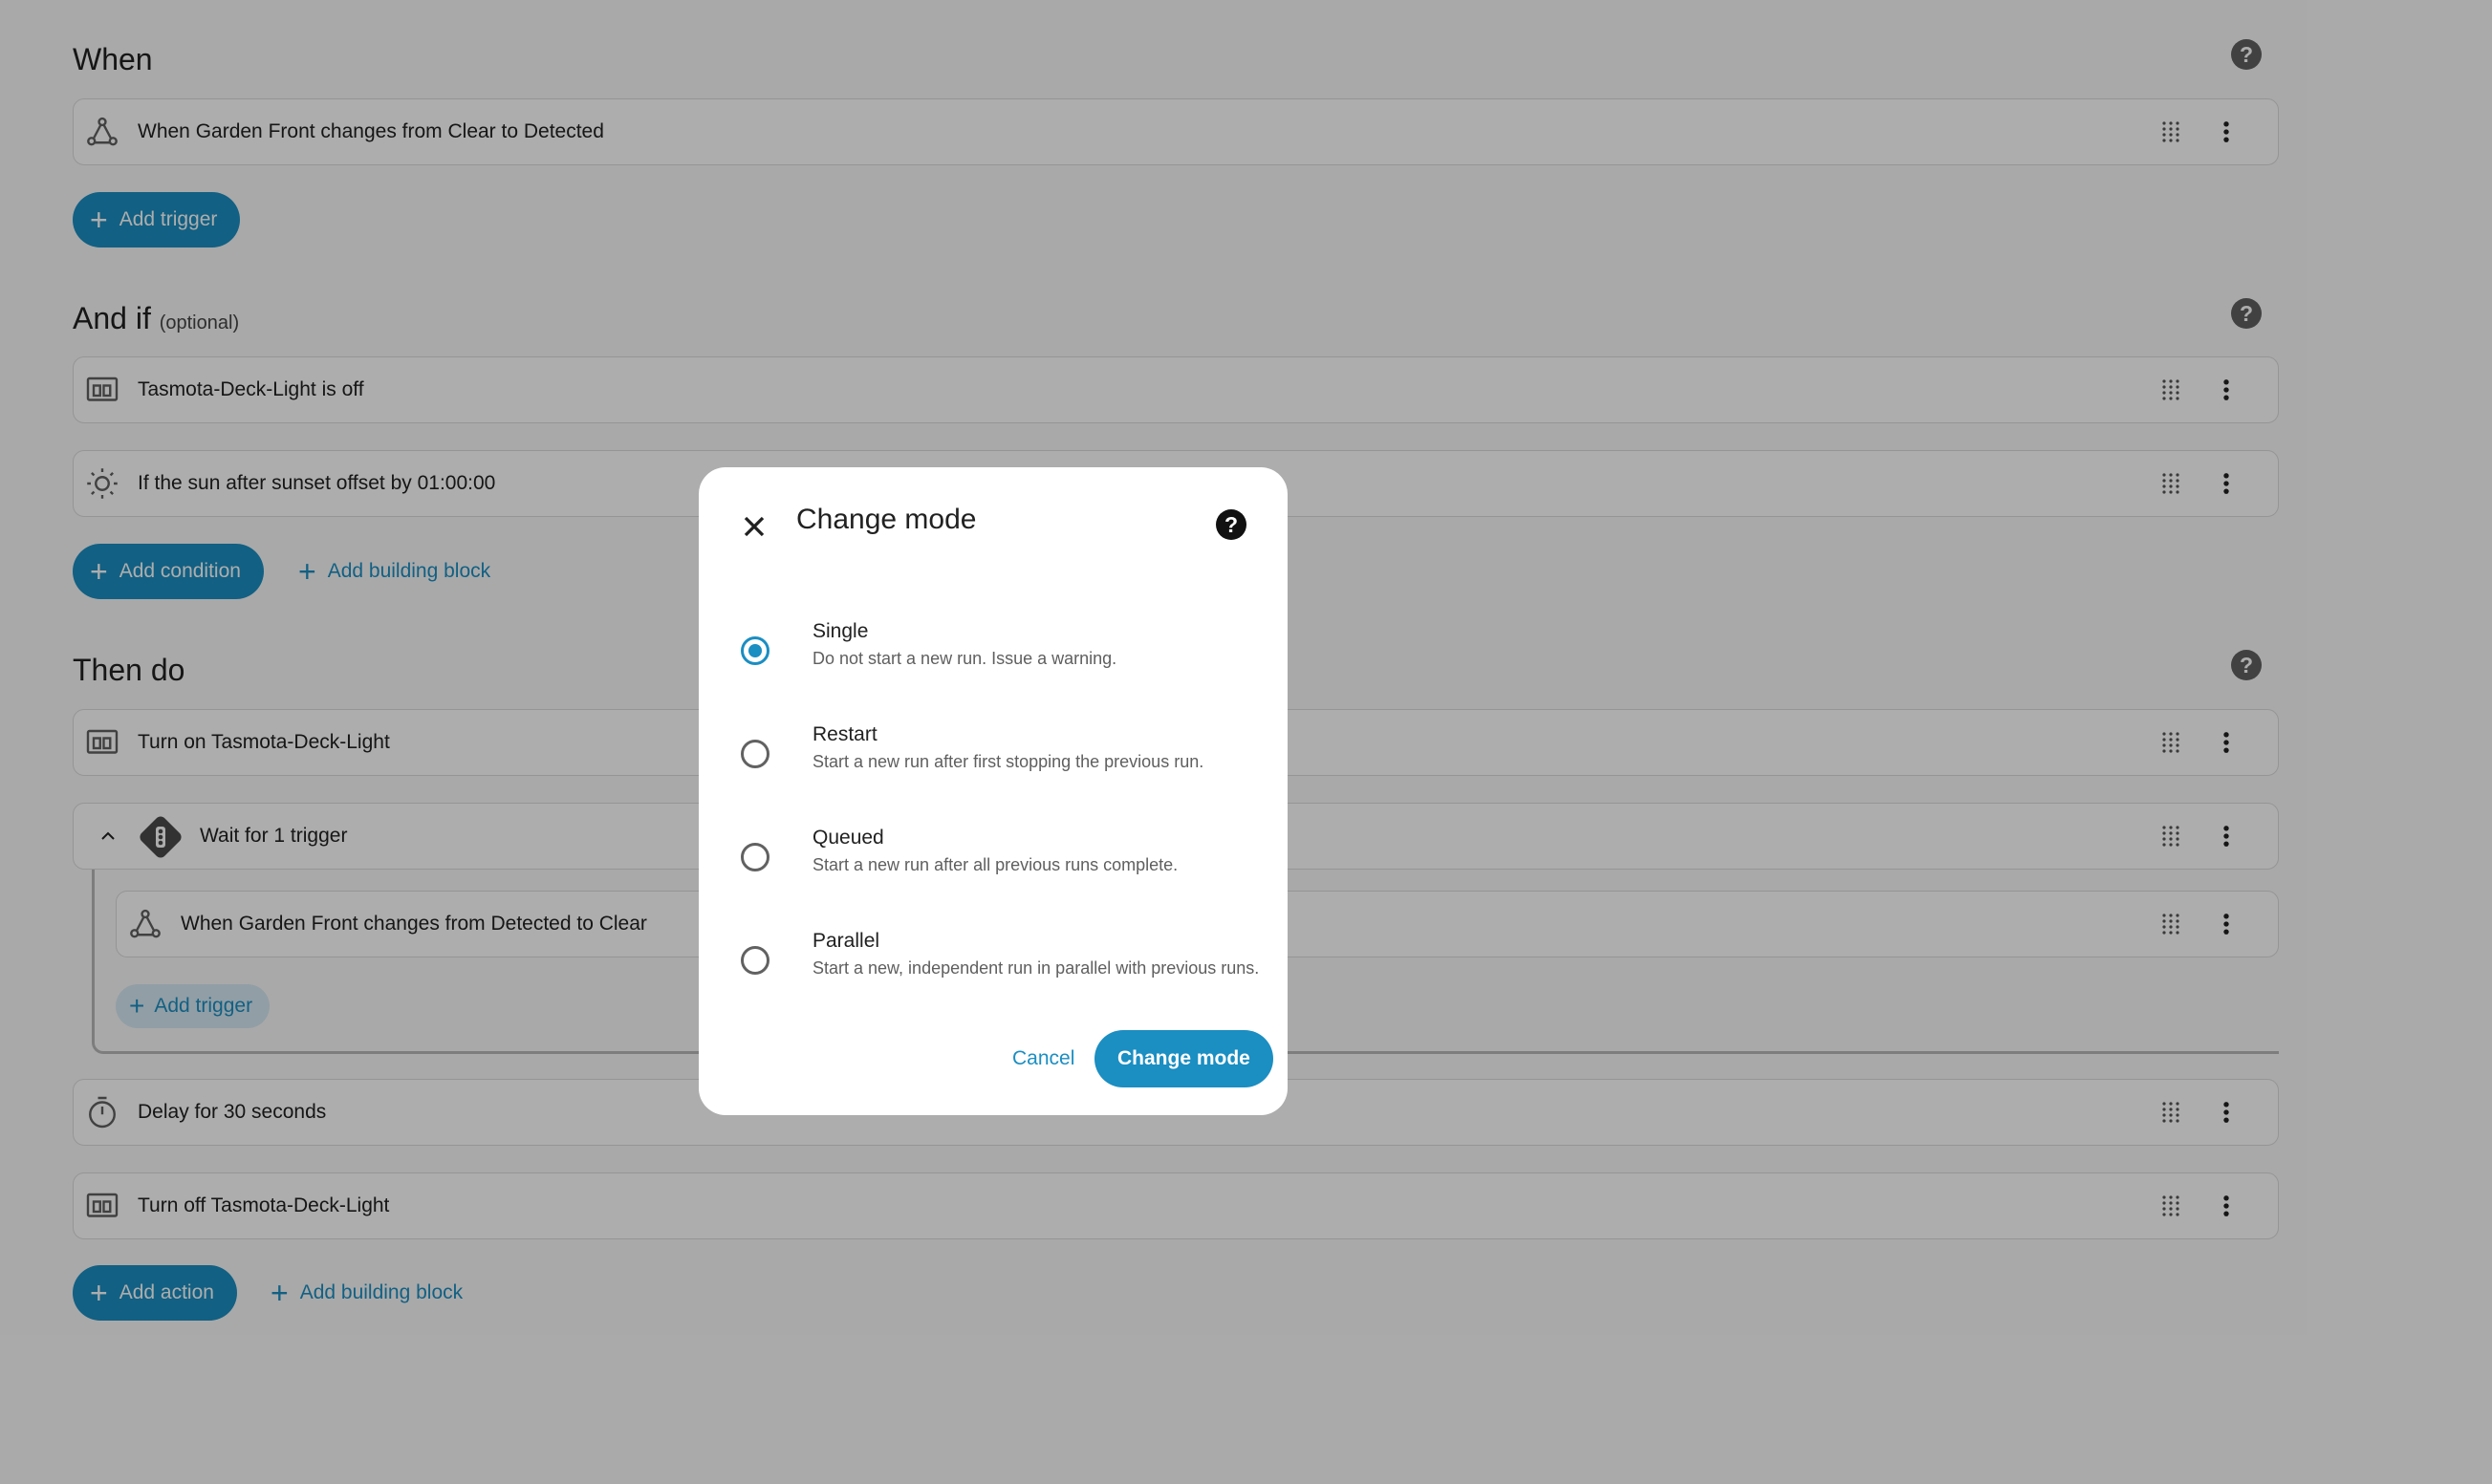 Image resolution: width=2492 pixels, height=1484 pixels. I want to click on close-icon, so click(754, 527).